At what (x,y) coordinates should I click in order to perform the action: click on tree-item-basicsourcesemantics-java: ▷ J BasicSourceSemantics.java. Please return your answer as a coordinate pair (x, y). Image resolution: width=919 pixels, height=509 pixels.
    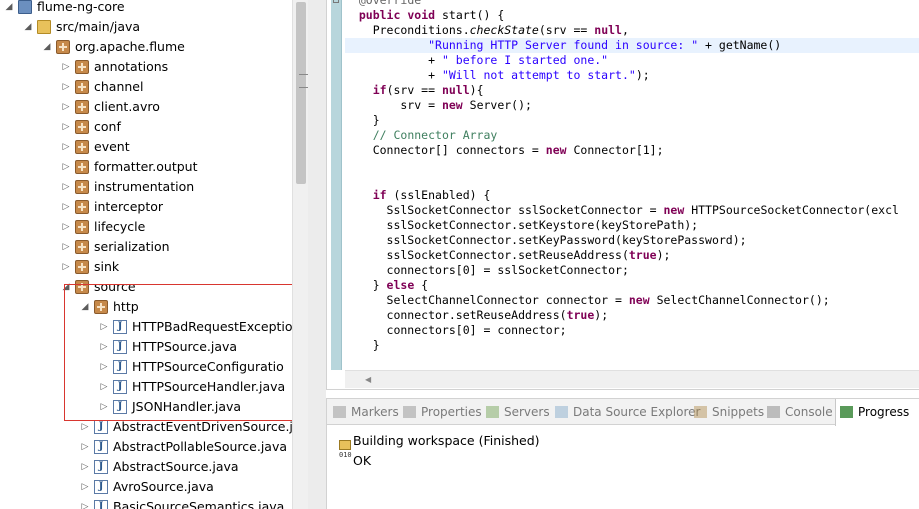
    Looking at the image, I should click on (146, 503).